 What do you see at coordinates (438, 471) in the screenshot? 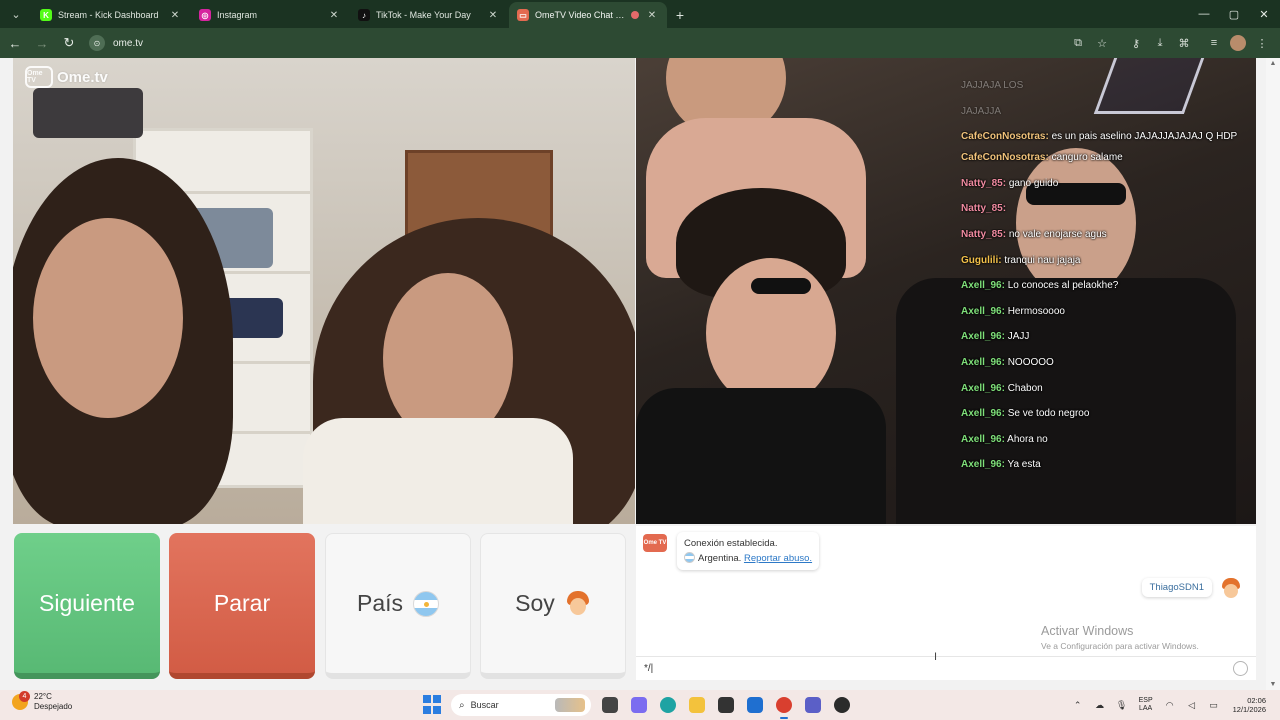
I see `person-shirt` at bounding box center [438, 471].